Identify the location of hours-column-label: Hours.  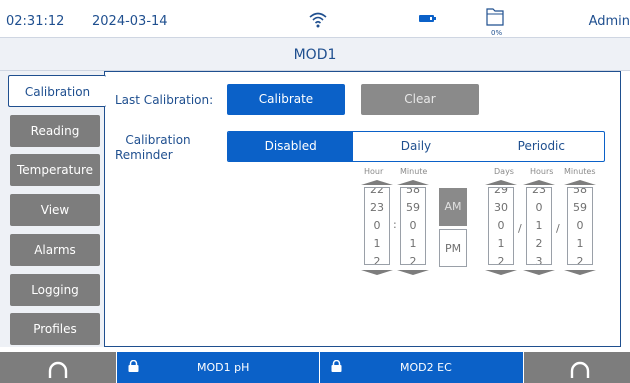
(542, 171).